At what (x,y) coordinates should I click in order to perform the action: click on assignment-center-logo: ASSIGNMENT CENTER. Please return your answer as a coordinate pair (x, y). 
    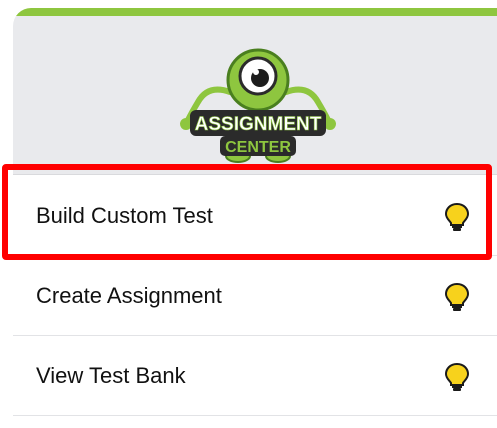
    Looking at the image, I should click on (258, 105).